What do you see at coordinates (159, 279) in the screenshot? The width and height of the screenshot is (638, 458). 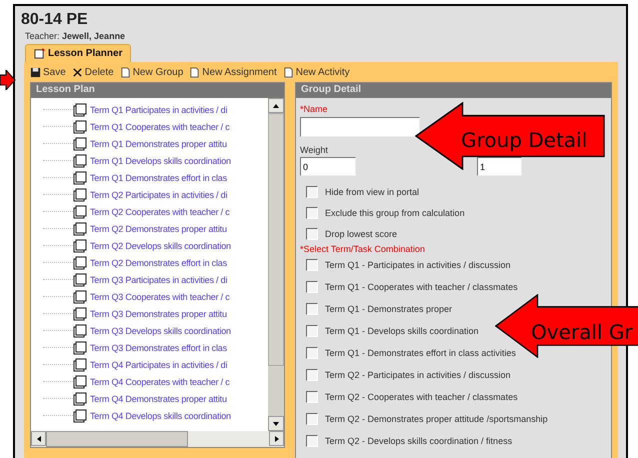 I see `tree-item: Term Q3 Participates in activities / di` at bounding box center [159, 279].